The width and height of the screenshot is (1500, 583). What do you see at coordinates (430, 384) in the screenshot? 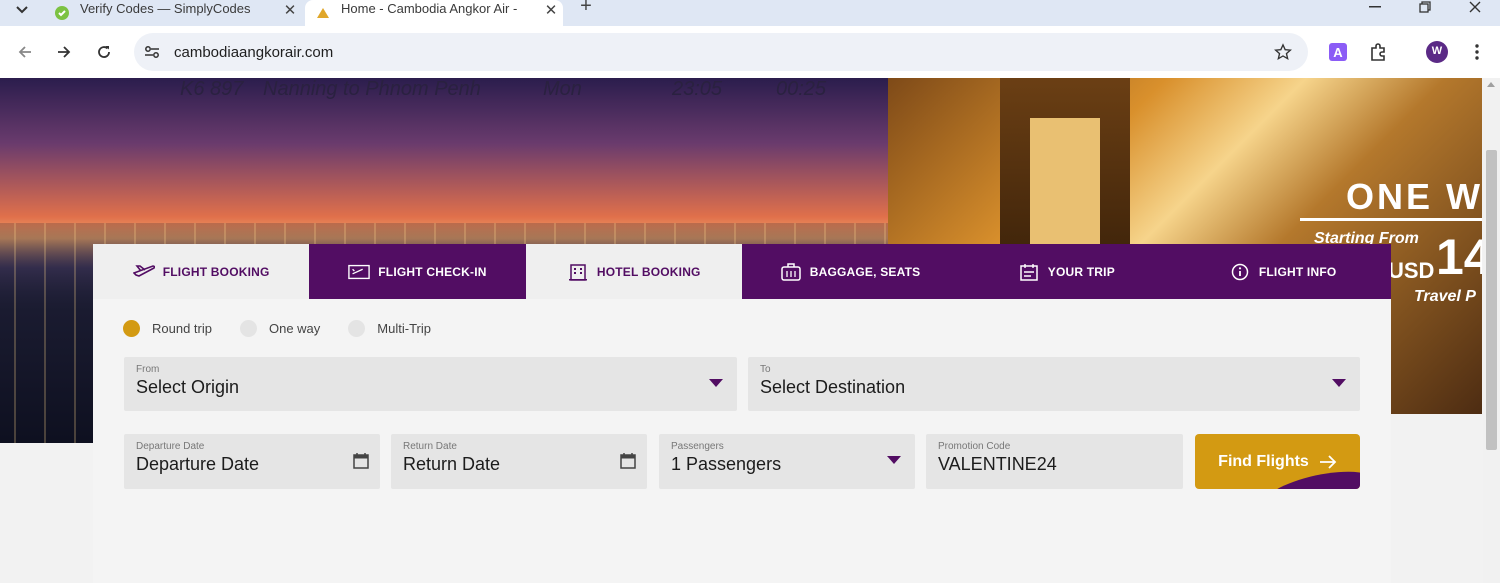
I see `origin-select: From Select Origin` at bounding box center [430, 384].